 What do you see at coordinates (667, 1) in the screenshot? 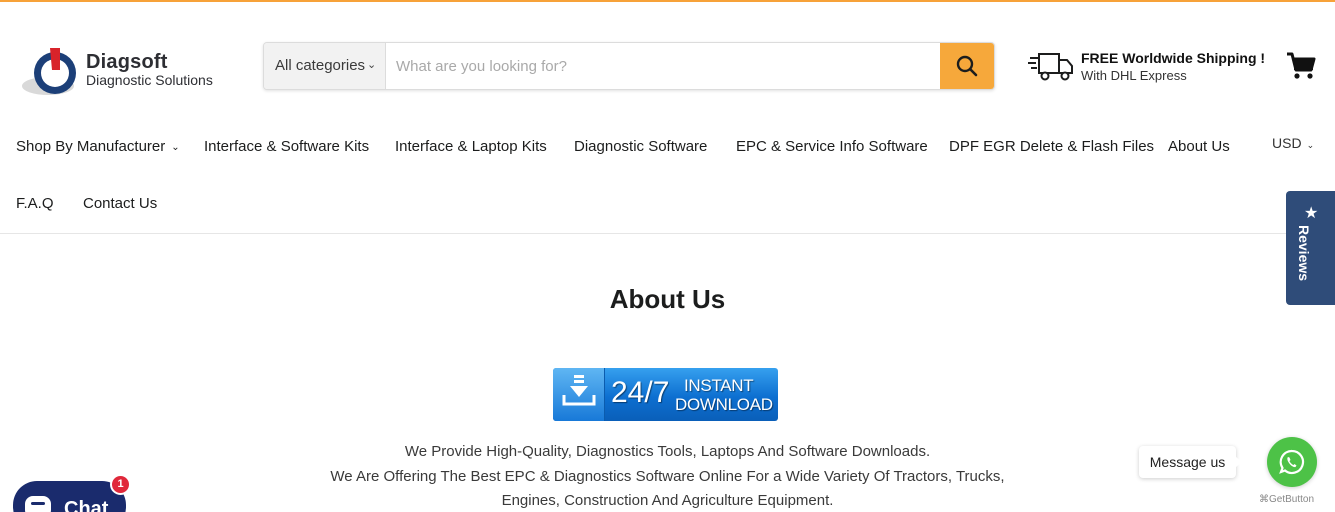
I see `top-accent-bar` at bounding box center [667, 1].